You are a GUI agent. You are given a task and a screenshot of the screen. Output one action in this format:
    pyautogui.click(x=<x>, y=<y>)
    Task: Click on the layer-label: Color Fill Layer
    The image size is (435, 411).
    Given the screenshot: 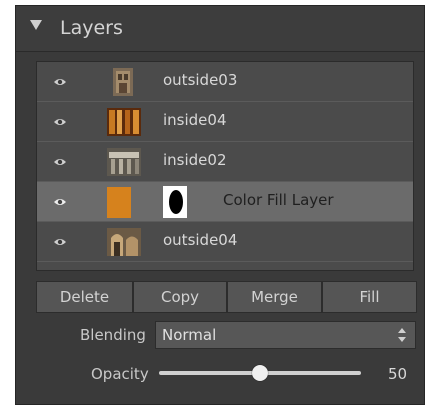 What is the action you would take?
    pyautogui.click(x=278, y=200)
    